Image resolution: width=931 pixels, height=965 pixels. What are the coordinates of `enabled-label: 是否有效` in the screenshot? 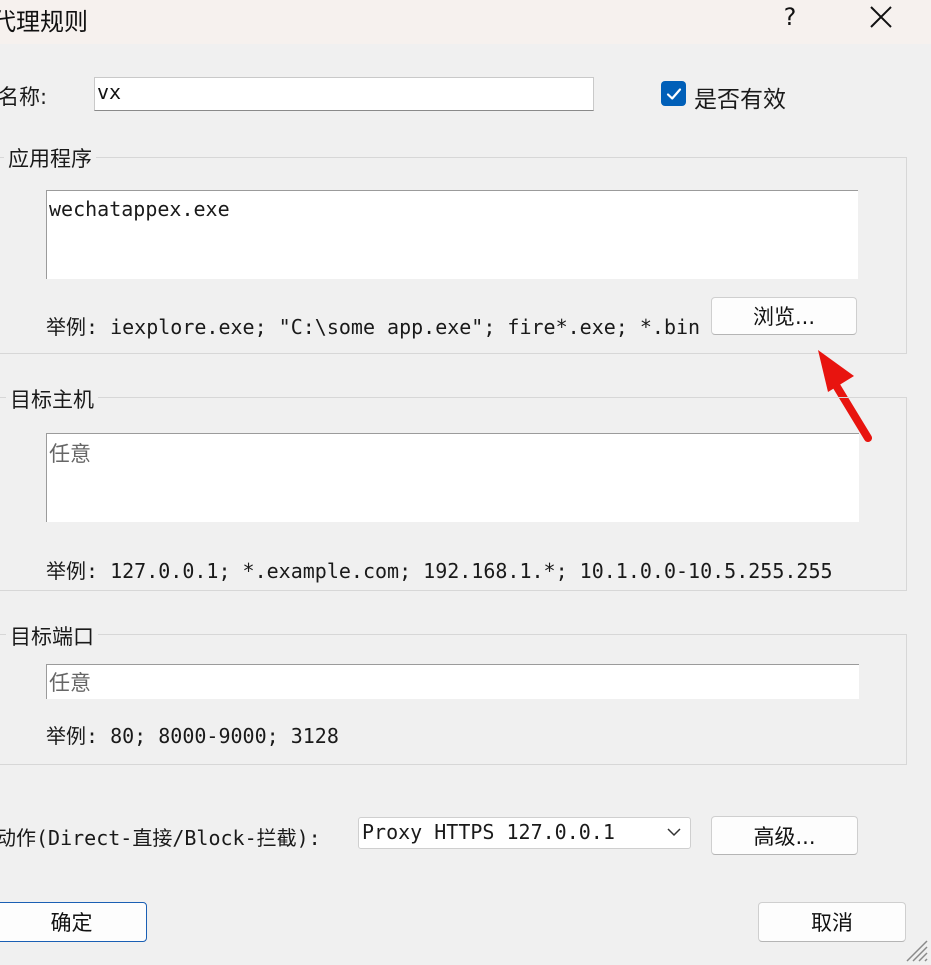 It's located at (740, 100).